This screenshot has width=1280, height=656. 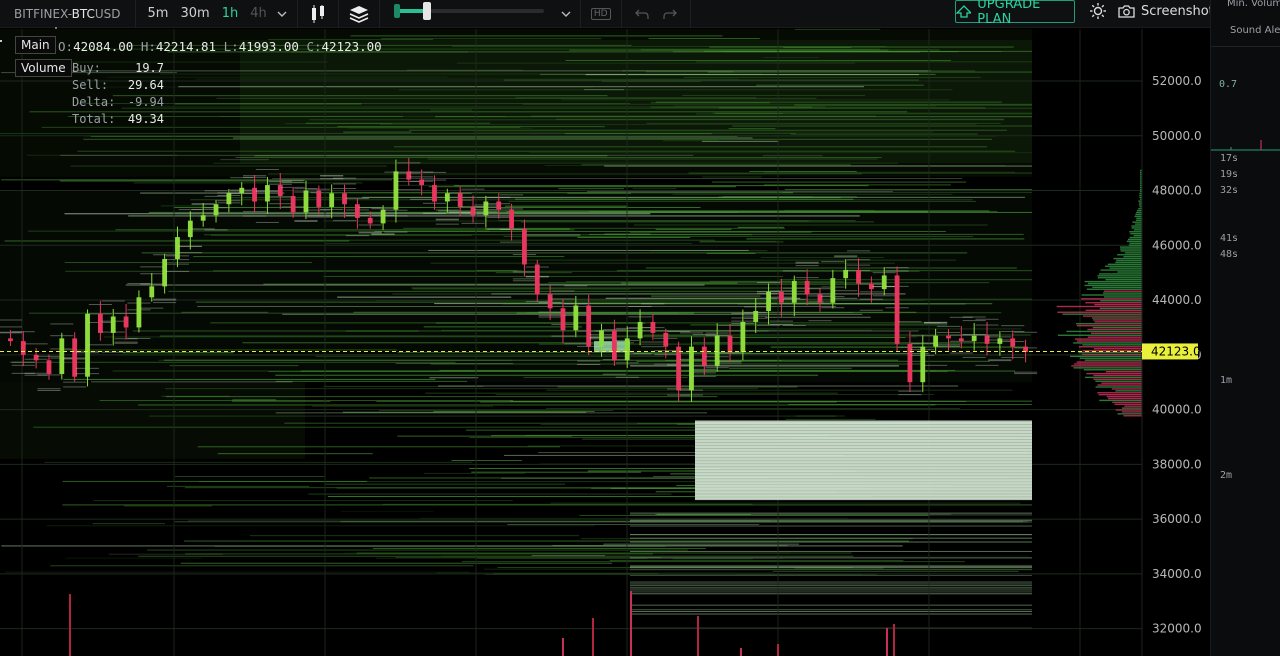 I want to click on main-pane-pill: Main, so click(x=35, y=45).